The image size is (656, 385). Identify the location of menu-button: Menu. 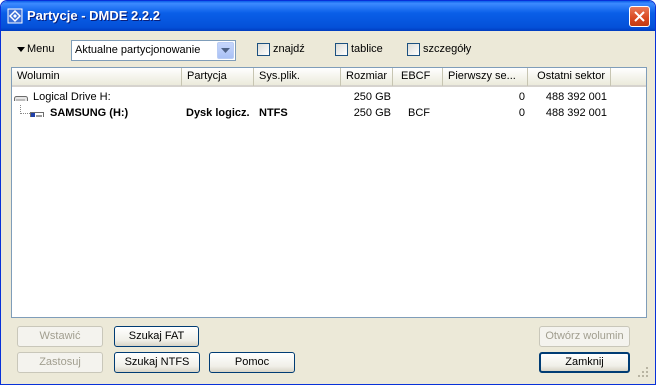
(36, 51).